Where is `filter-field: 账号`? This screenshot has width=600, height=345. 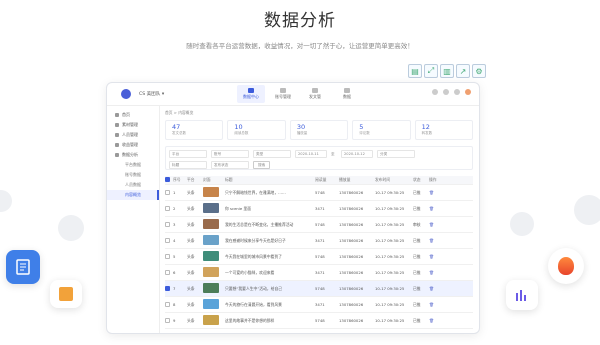
filter-field: 账号 is located at coordinates (230, 154).